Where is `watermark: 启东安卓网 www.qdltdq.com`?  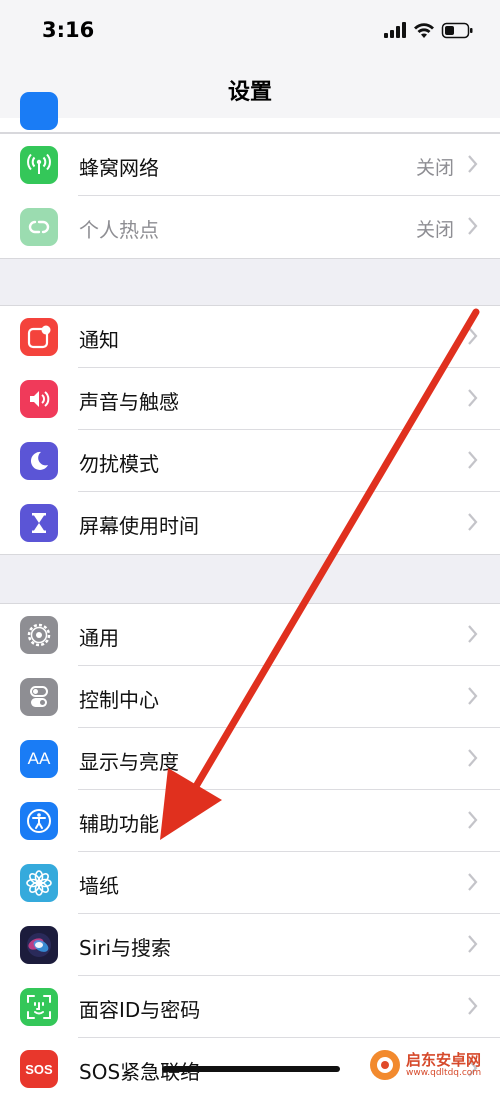
watermark: 启东安卓网 www.qdltdq.com is located at coordinates (434, 1065).